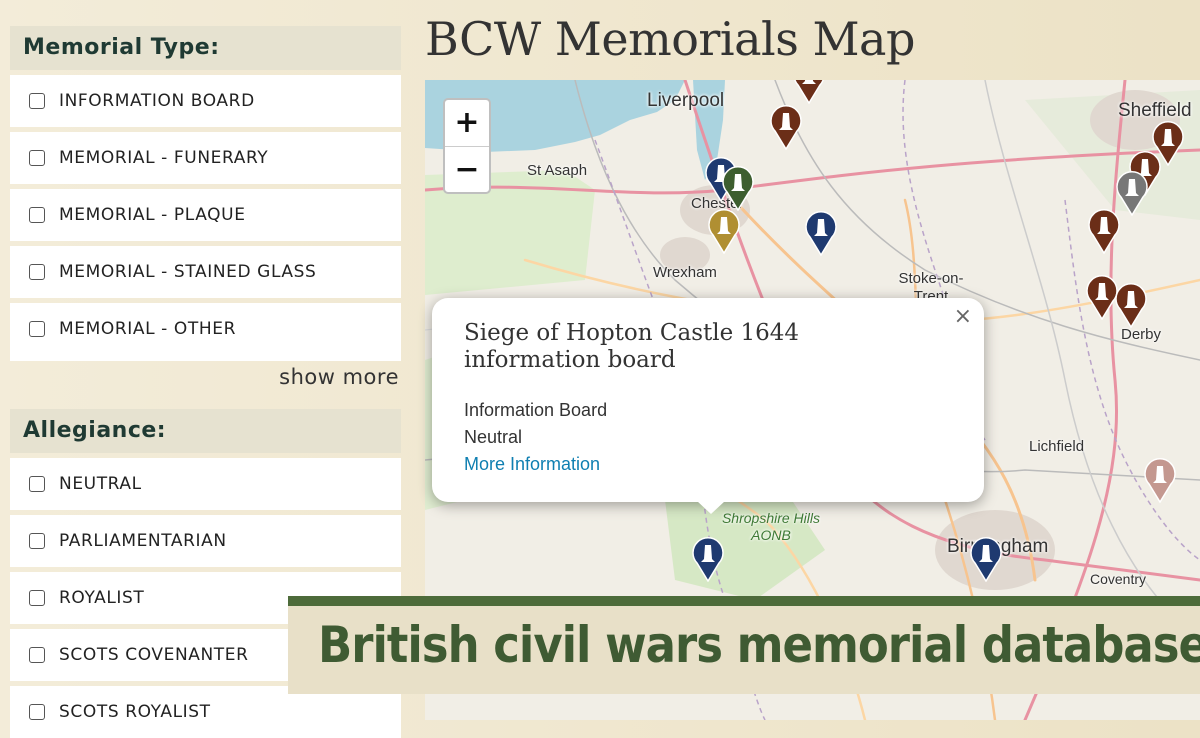 This screenshot has height=738, width=1200. I want to click on option-label: INFORMATION BOARD, so click(157, 101).